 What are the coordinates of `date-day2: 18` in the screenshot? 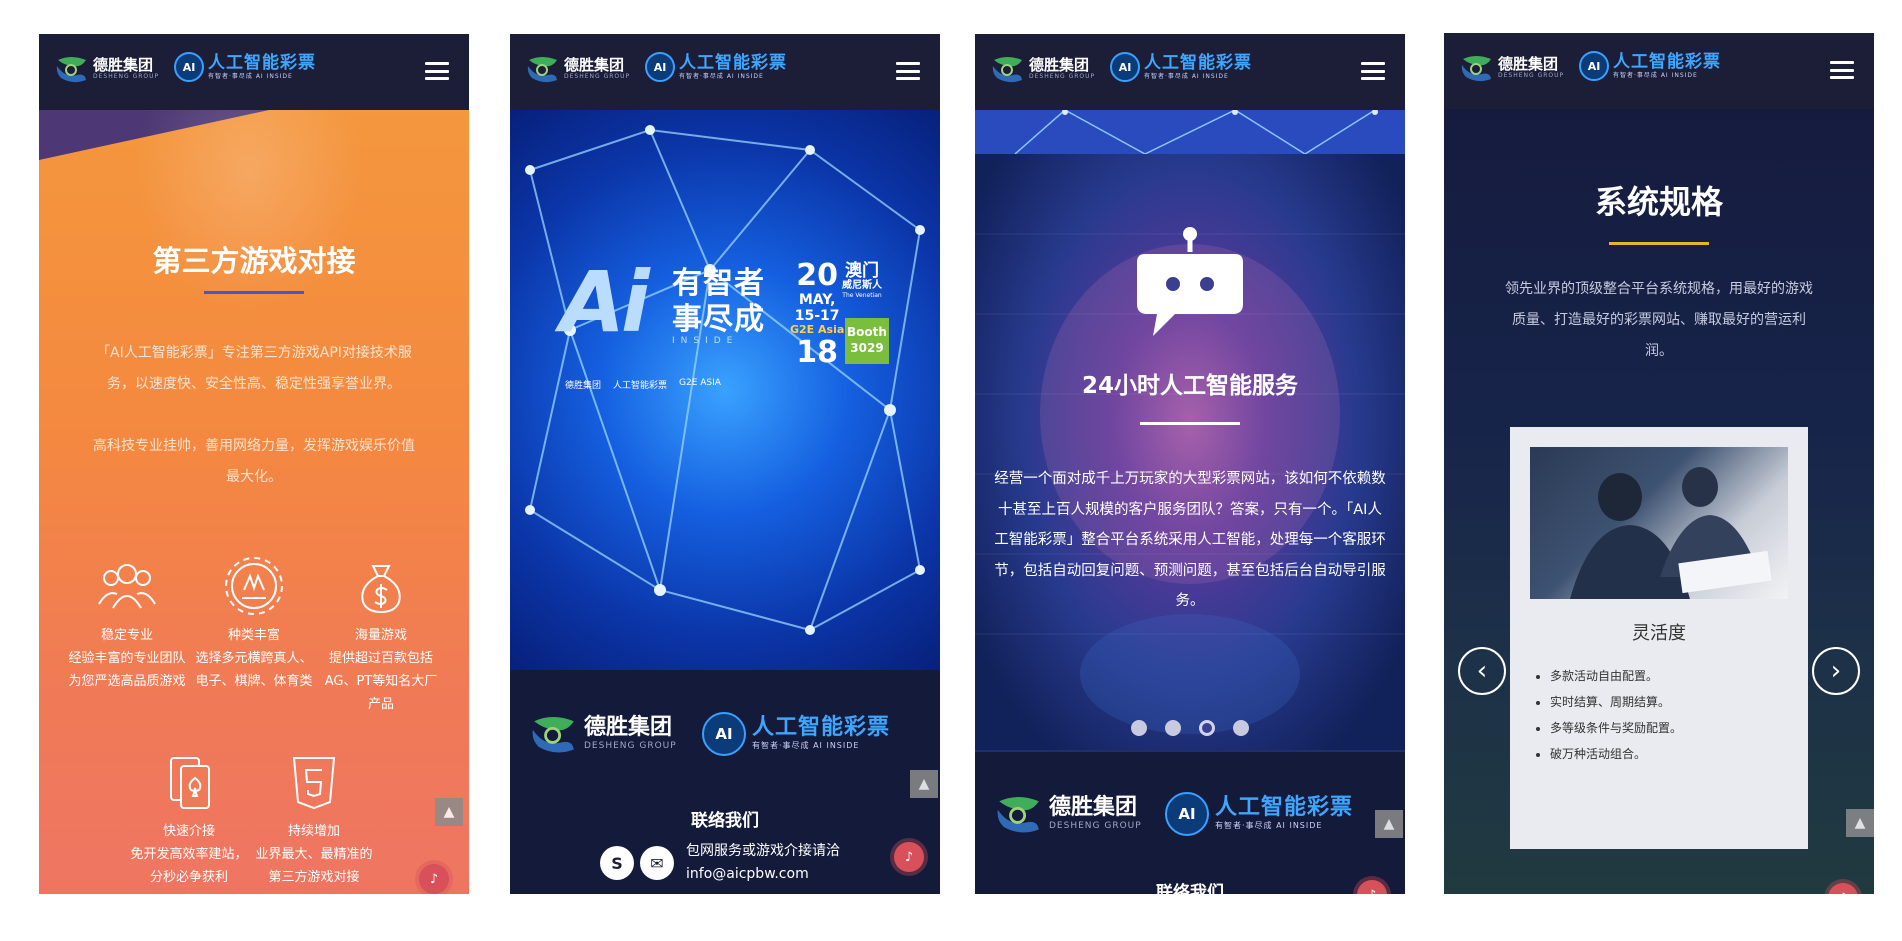 It's located at (817, 352).